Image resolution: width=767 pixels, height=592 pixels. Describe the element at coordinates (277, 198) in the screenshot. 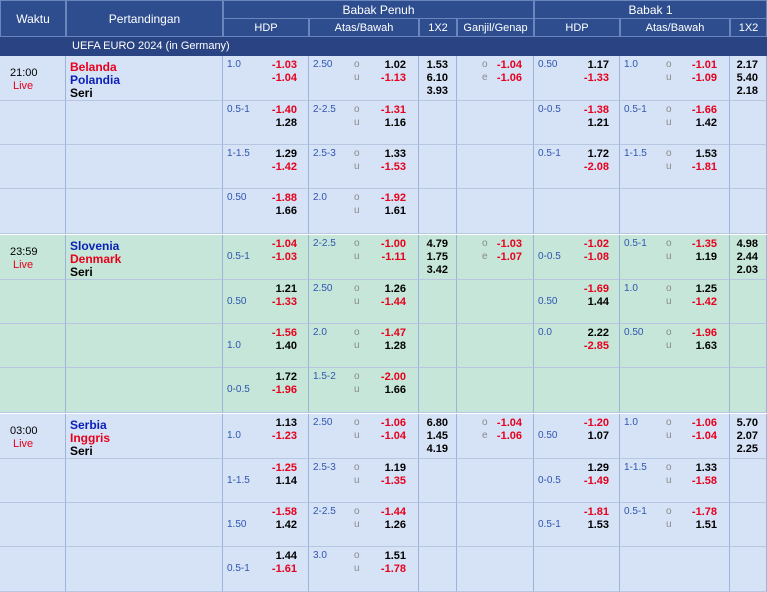

I see `hdp-home-odds: -1.88` at that location.